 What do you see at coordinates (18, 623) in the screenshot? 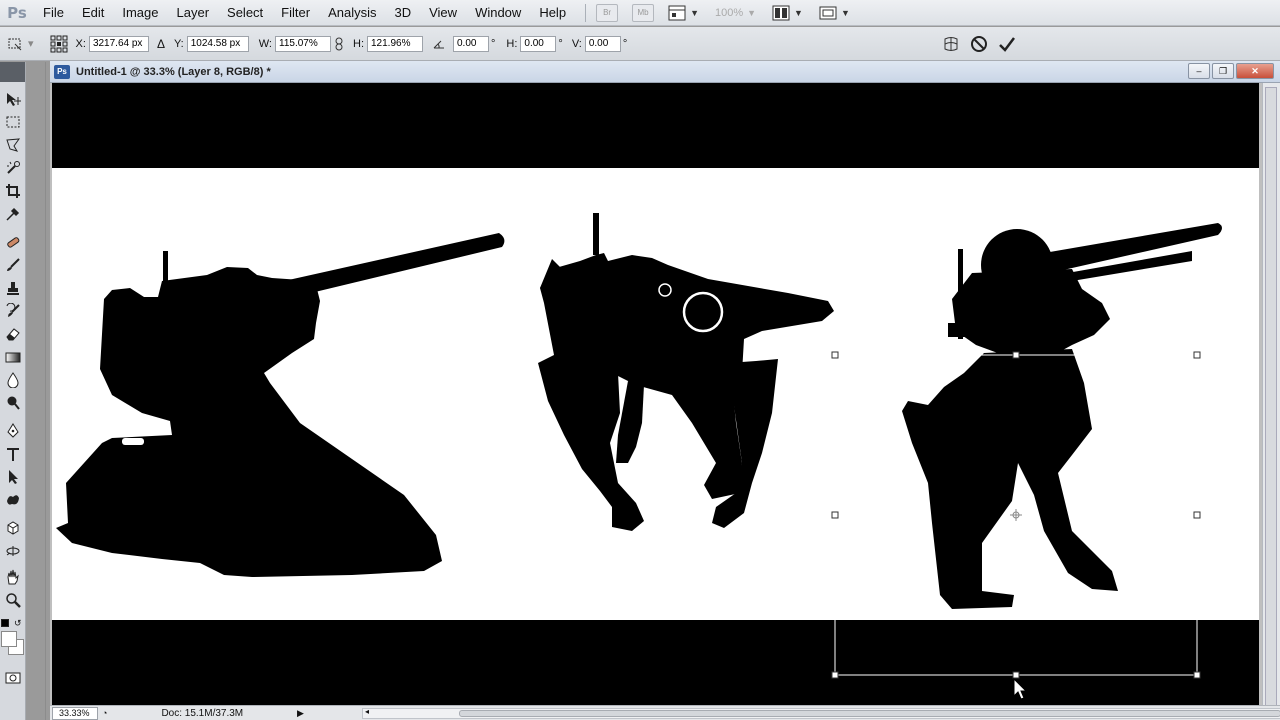
I see `swap-colors-icon: ↺` at bounding box center [18, 623].